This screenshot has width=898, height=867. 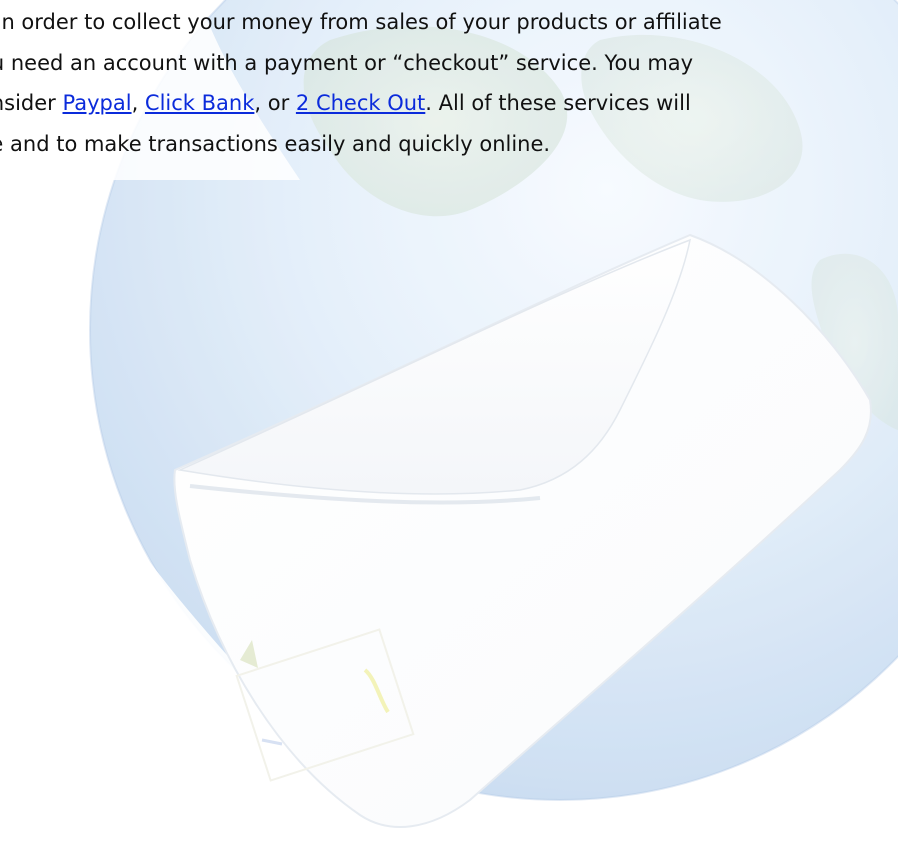 I want to click on click-bank-link: Click Bank, so click(x=199, y=103).